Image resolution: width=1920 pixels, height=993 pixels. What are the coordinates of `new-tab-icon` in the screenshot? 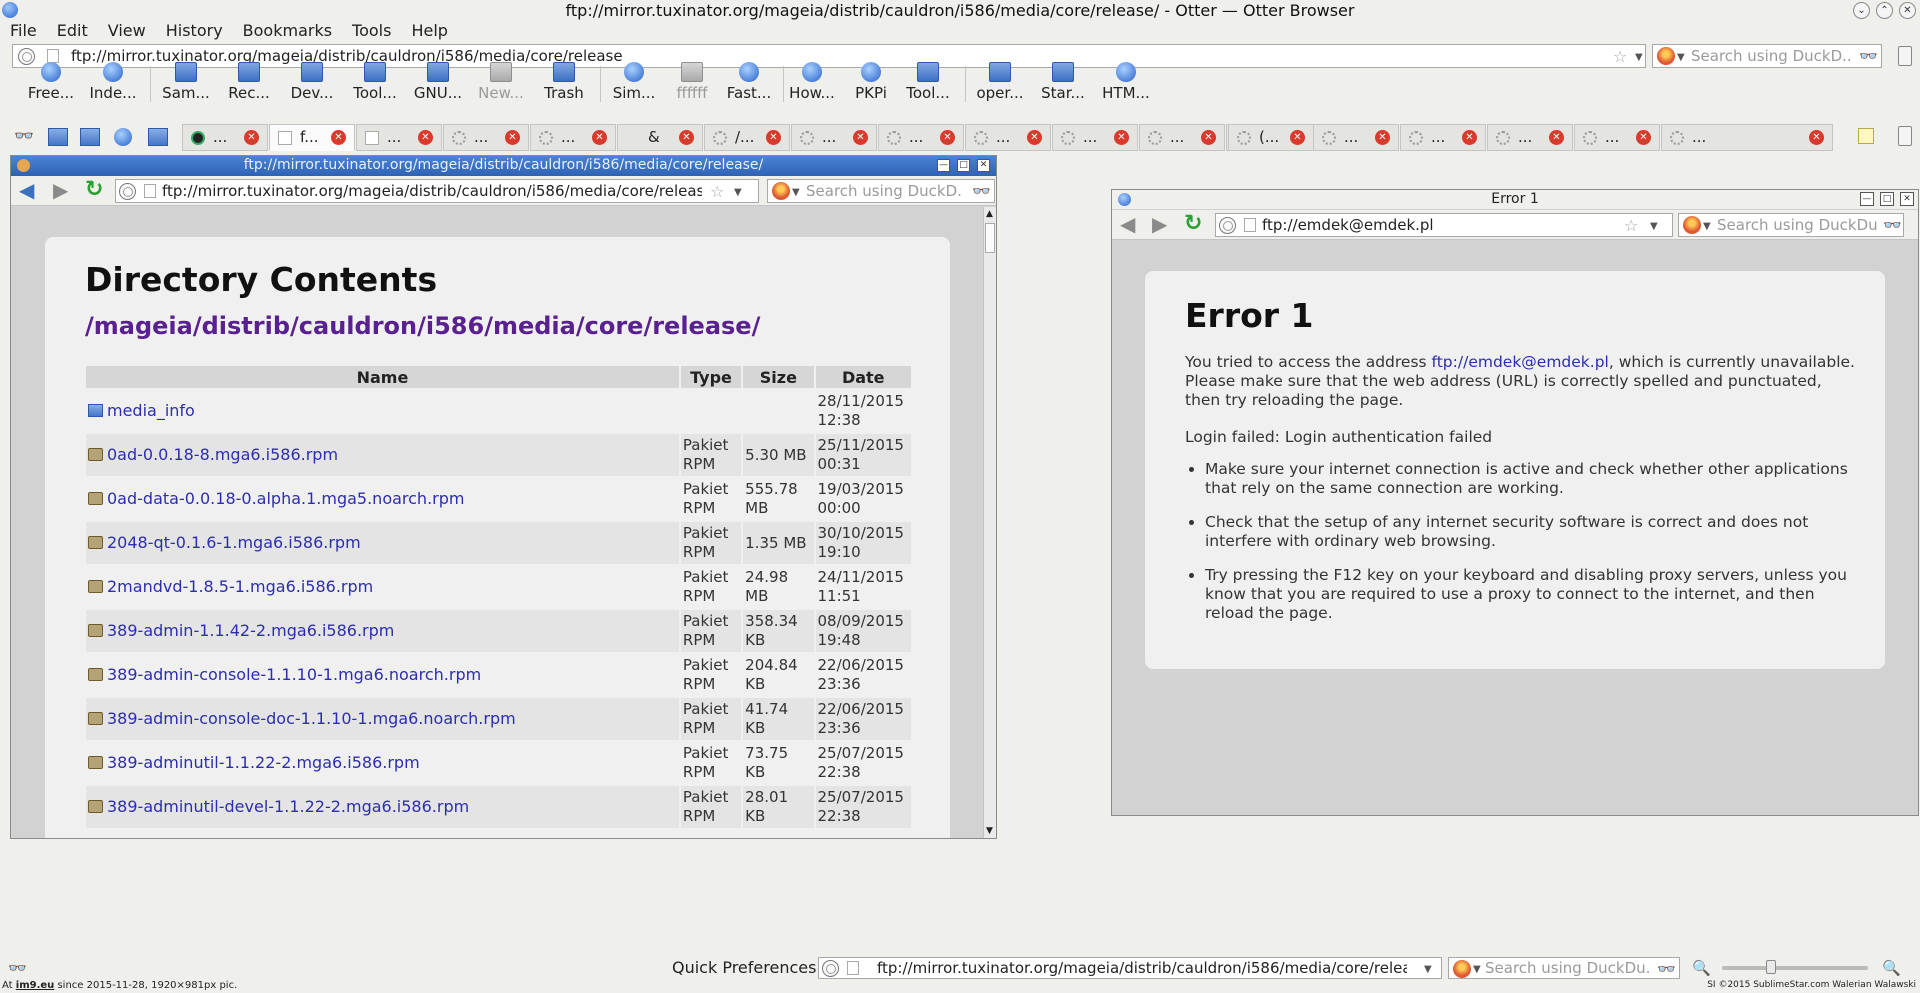 It's located at (1866, 136).